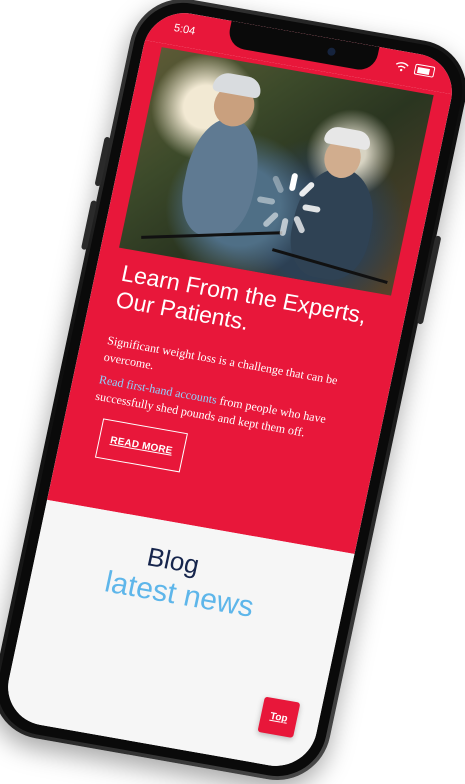 The image size is (465, 784). Describe the element at coordinates (89, 225) in the screenshot. I see `volume-down-button` at that location.